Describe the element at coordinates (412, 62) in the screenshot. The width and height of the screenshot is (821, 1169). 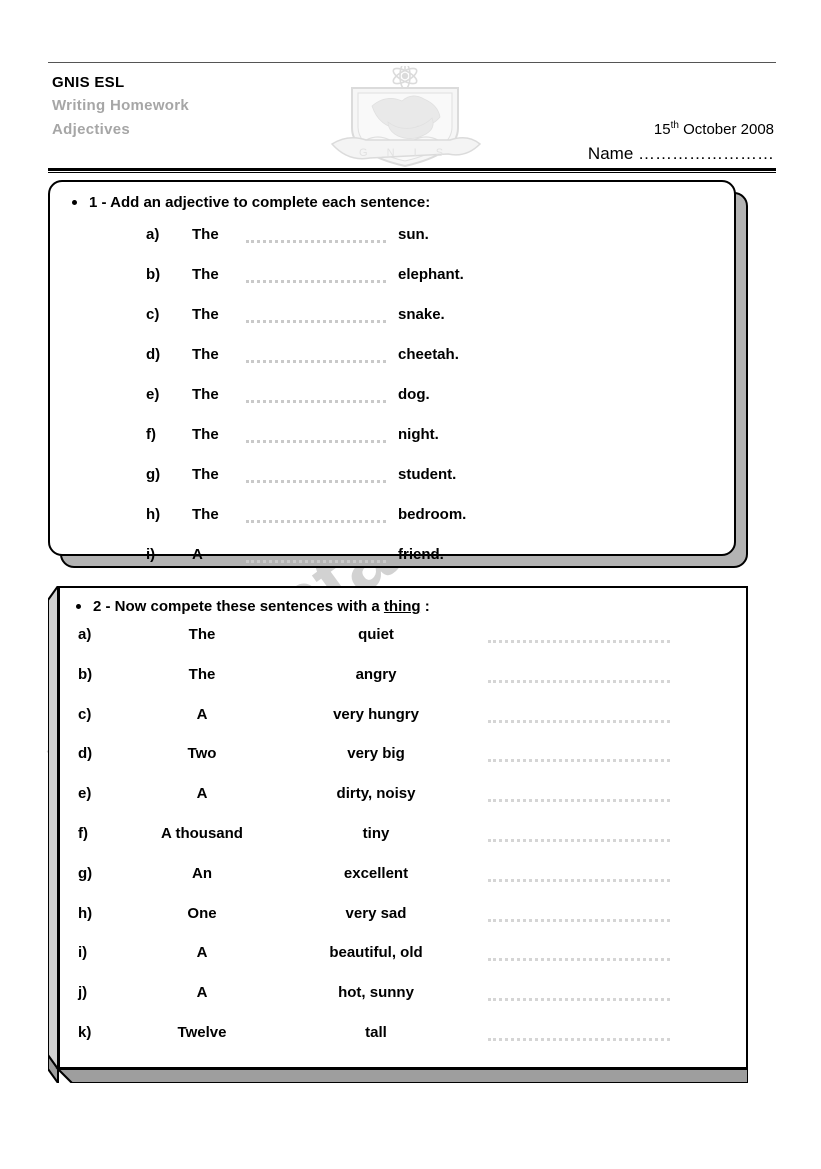
I see `header-top-rule` at that location.